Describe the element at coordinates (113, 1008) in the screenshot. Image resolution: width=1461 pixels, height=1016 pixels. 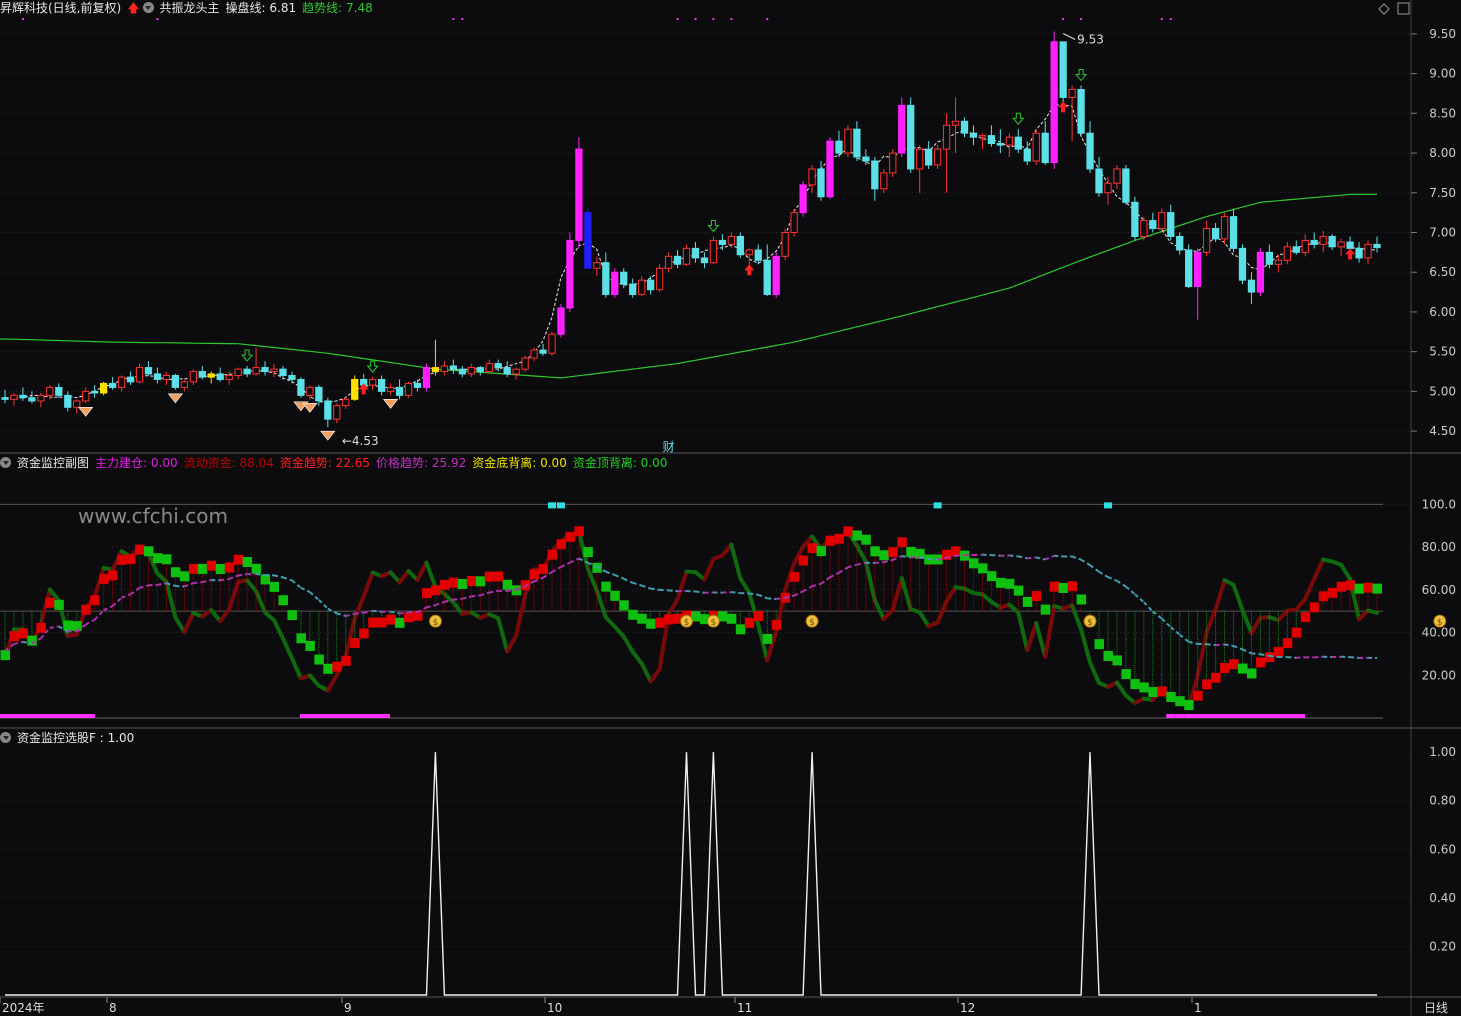
I see `x-tick-label: 8` at that location.